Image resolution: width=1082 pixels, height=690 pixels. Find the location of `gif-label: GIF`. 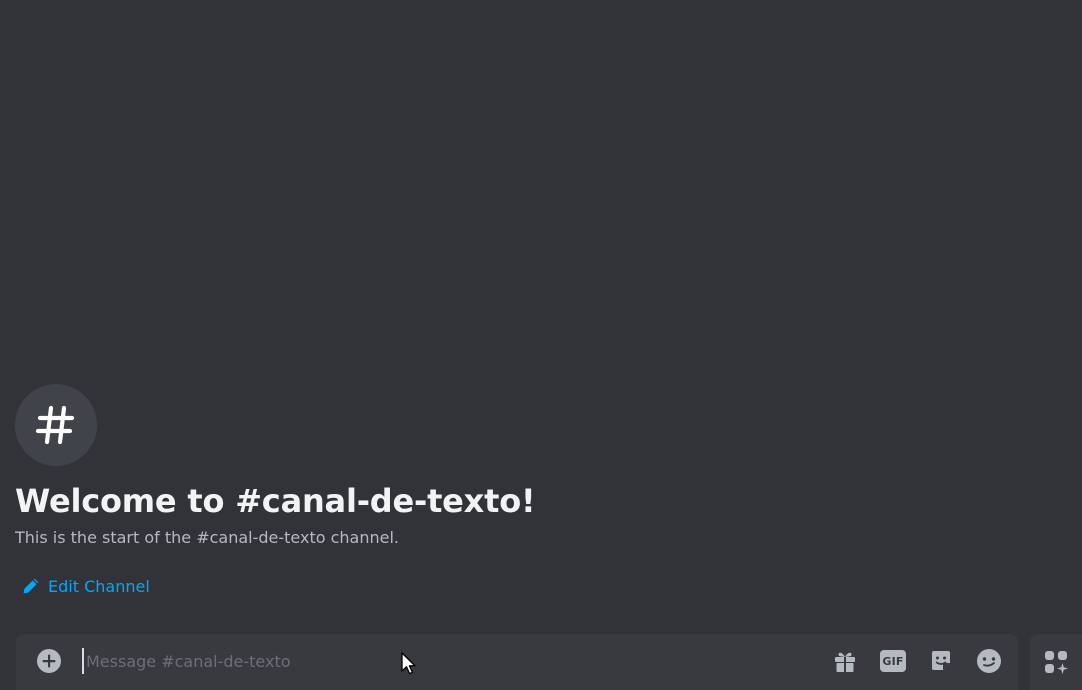

gif-label: GIF is located at coordinates (893, 661).